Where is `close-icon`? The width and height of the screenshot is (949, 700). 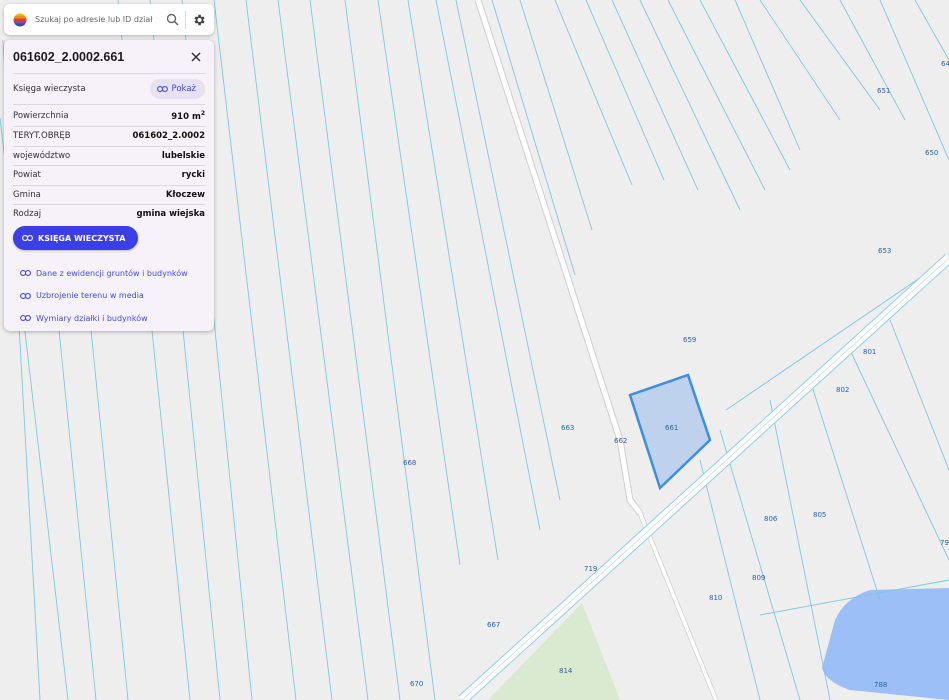 close-icon is located at coordinates (196, 57).